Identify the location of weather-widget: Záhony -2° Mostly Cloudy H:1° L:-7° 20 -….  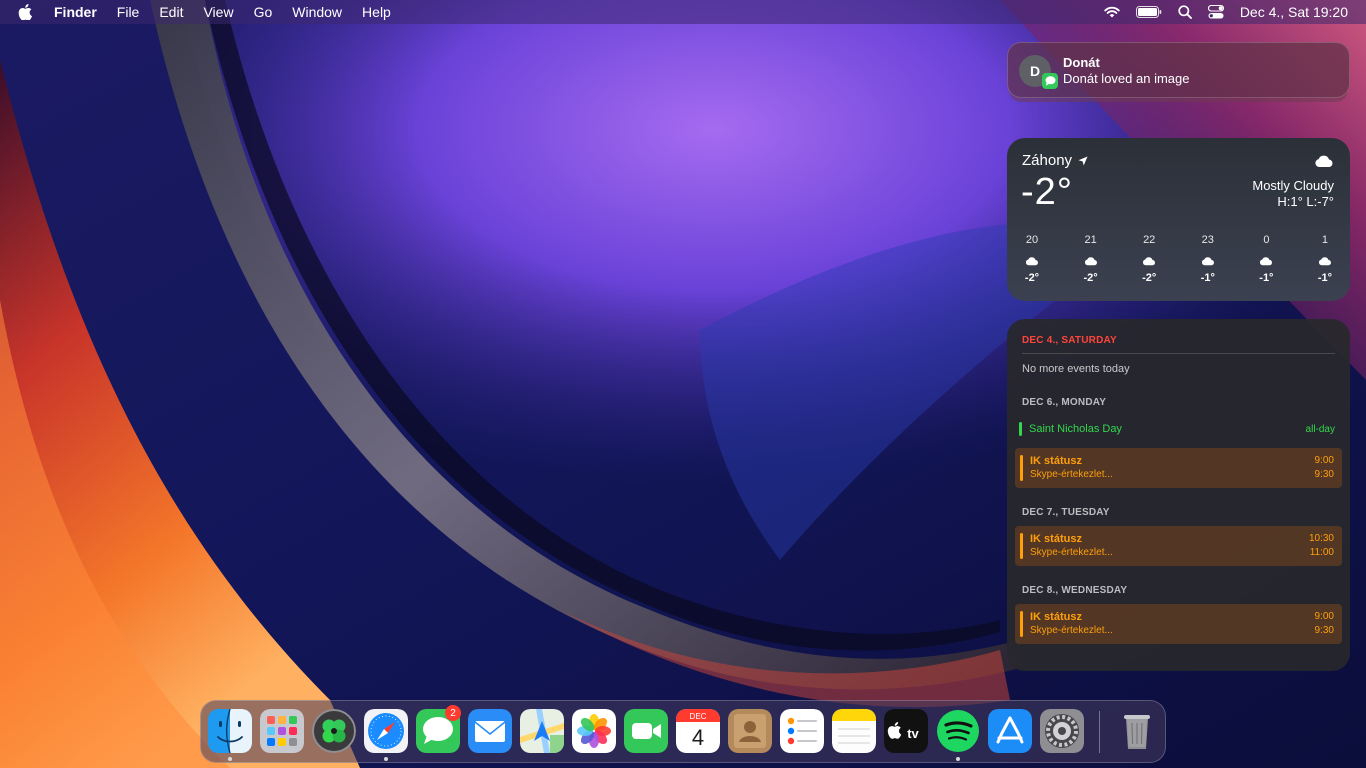
(1178, 219).